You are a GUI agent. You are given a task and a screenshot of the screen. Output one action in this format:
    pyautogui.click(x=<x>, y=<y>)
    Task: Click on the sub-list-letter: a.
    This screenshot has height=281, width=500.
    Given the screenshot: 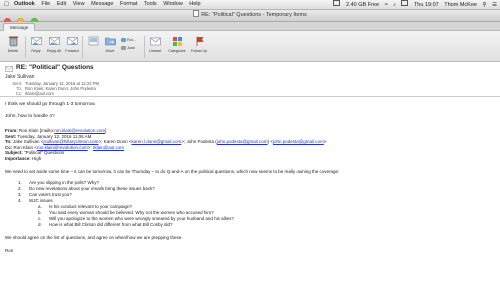 What is the action you would take?
    pyautogui.click(x=40, y=206)
    